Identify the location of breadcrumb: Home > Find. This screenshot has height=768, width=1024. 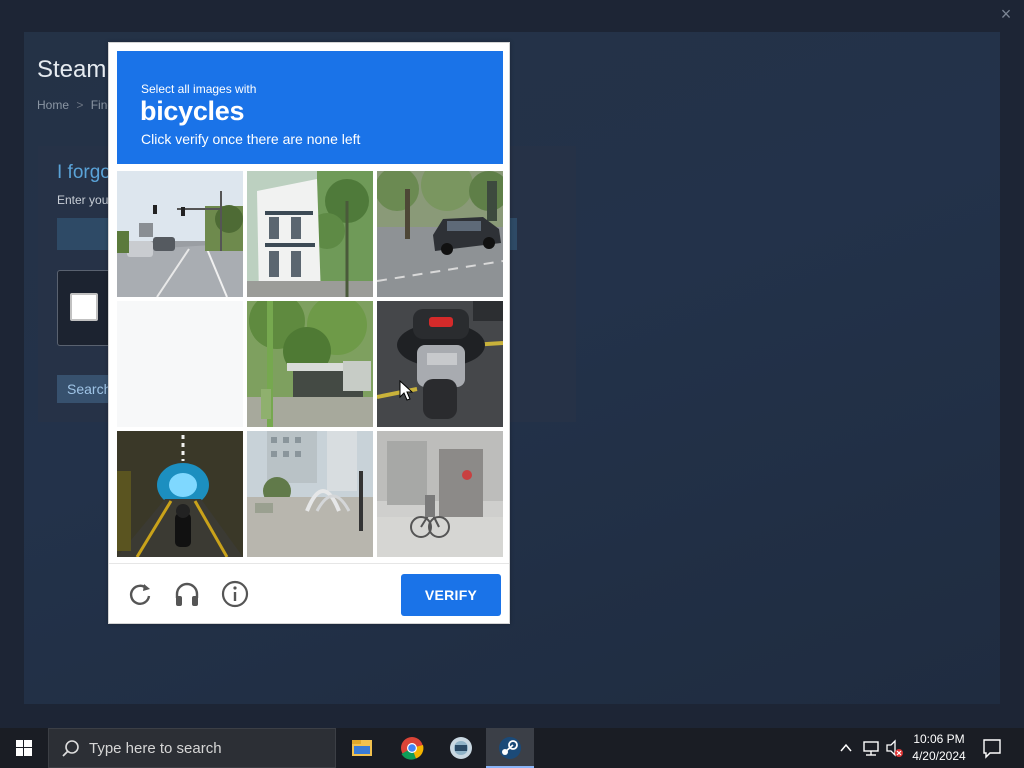
(75, 105).